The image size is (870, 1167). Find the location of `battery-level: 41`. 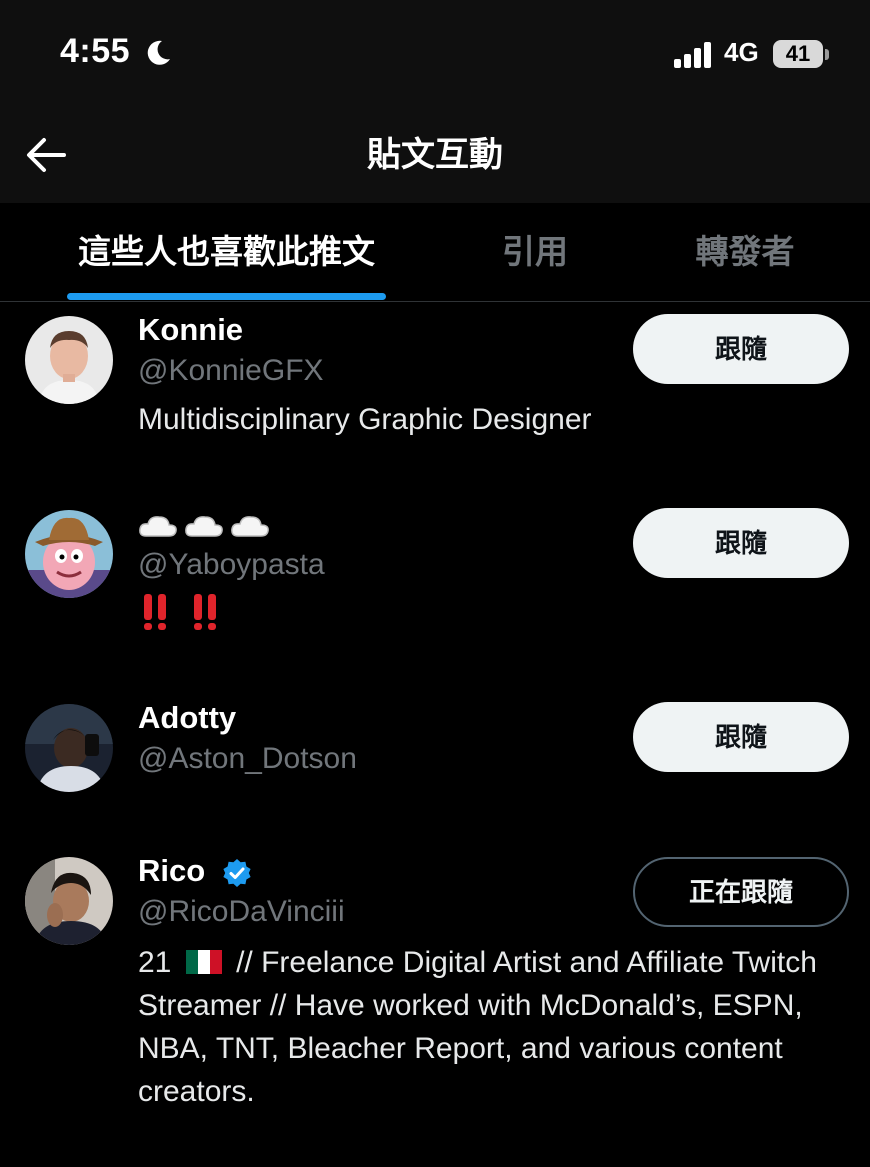

battery-level: 41 is located at coordinates (798, 53).